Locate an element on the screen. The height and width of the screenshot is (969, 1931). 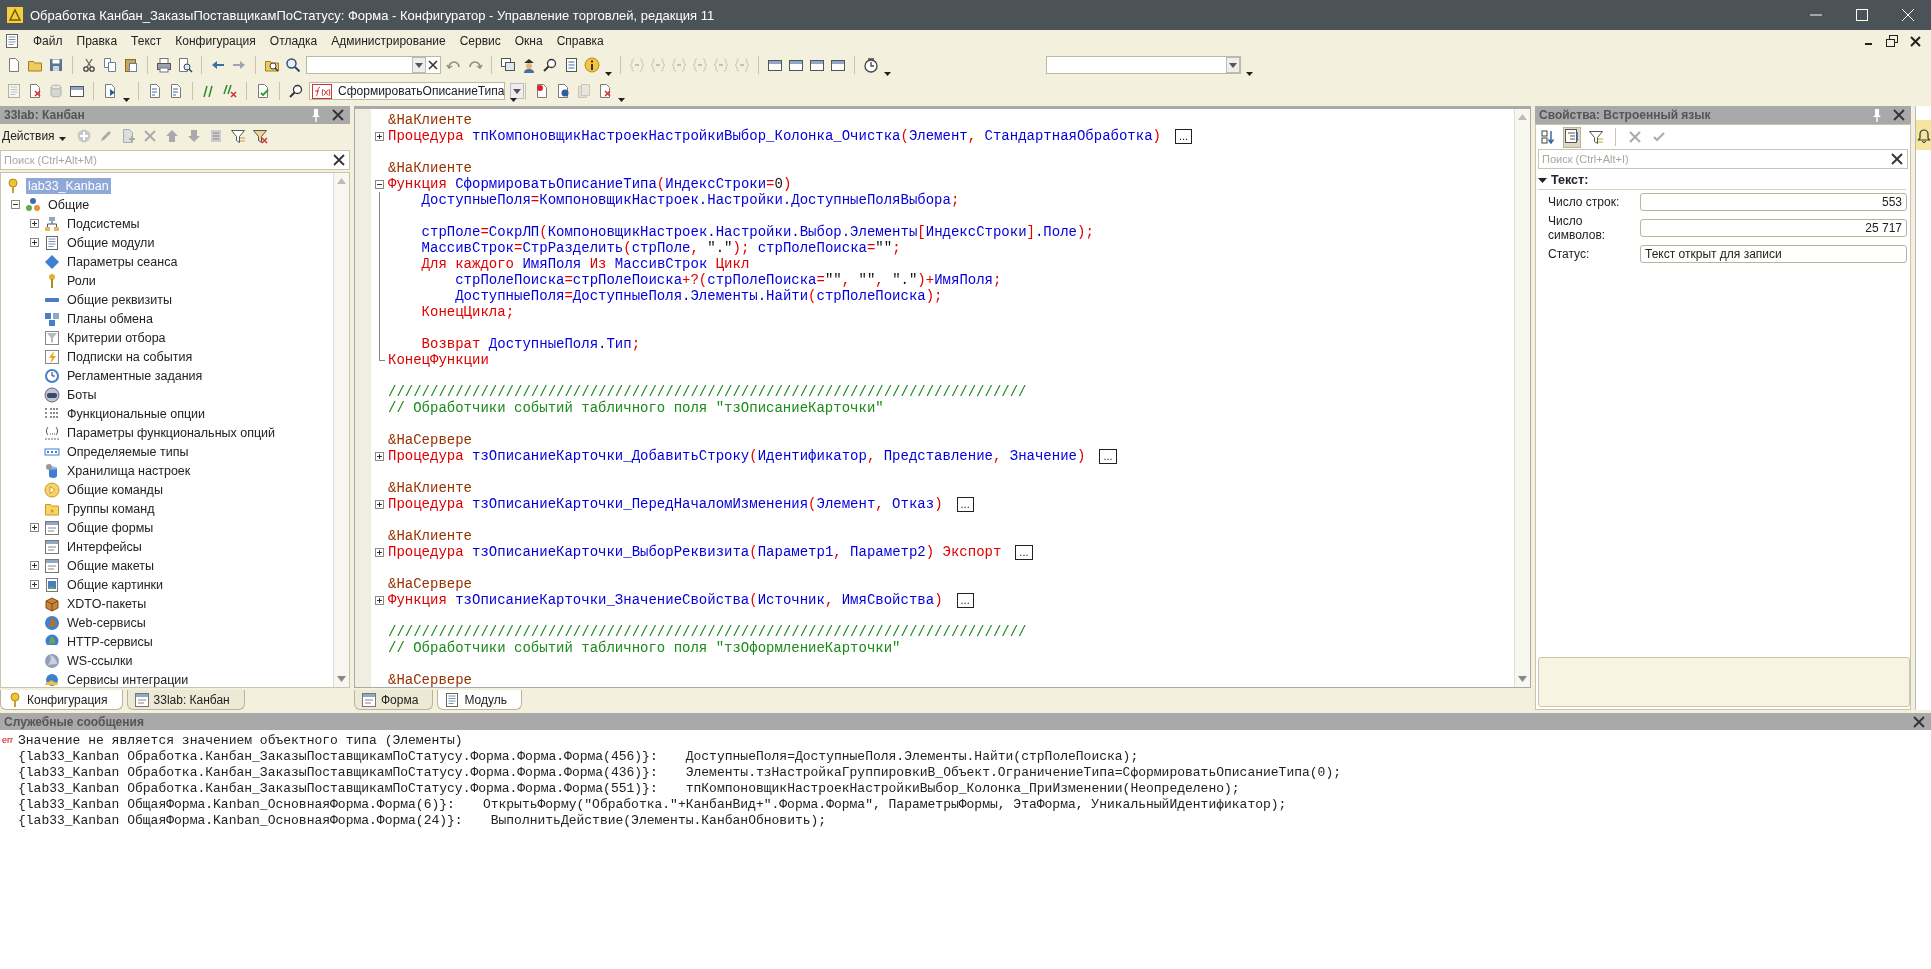
combo-field is located at coordinates (1143, 65).